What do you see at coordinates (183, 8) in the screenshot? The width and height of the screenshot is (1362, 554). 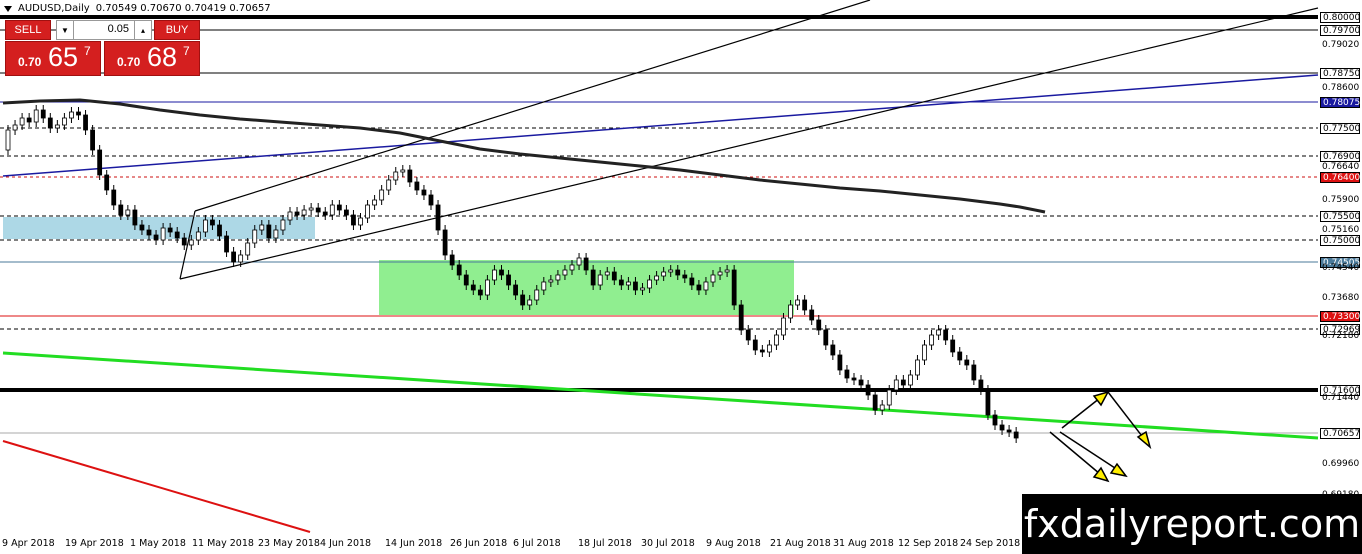 I see `ohlc-values: 0.70549 0.70670 0.70419 0.70657` at bounding box center [183, 8].